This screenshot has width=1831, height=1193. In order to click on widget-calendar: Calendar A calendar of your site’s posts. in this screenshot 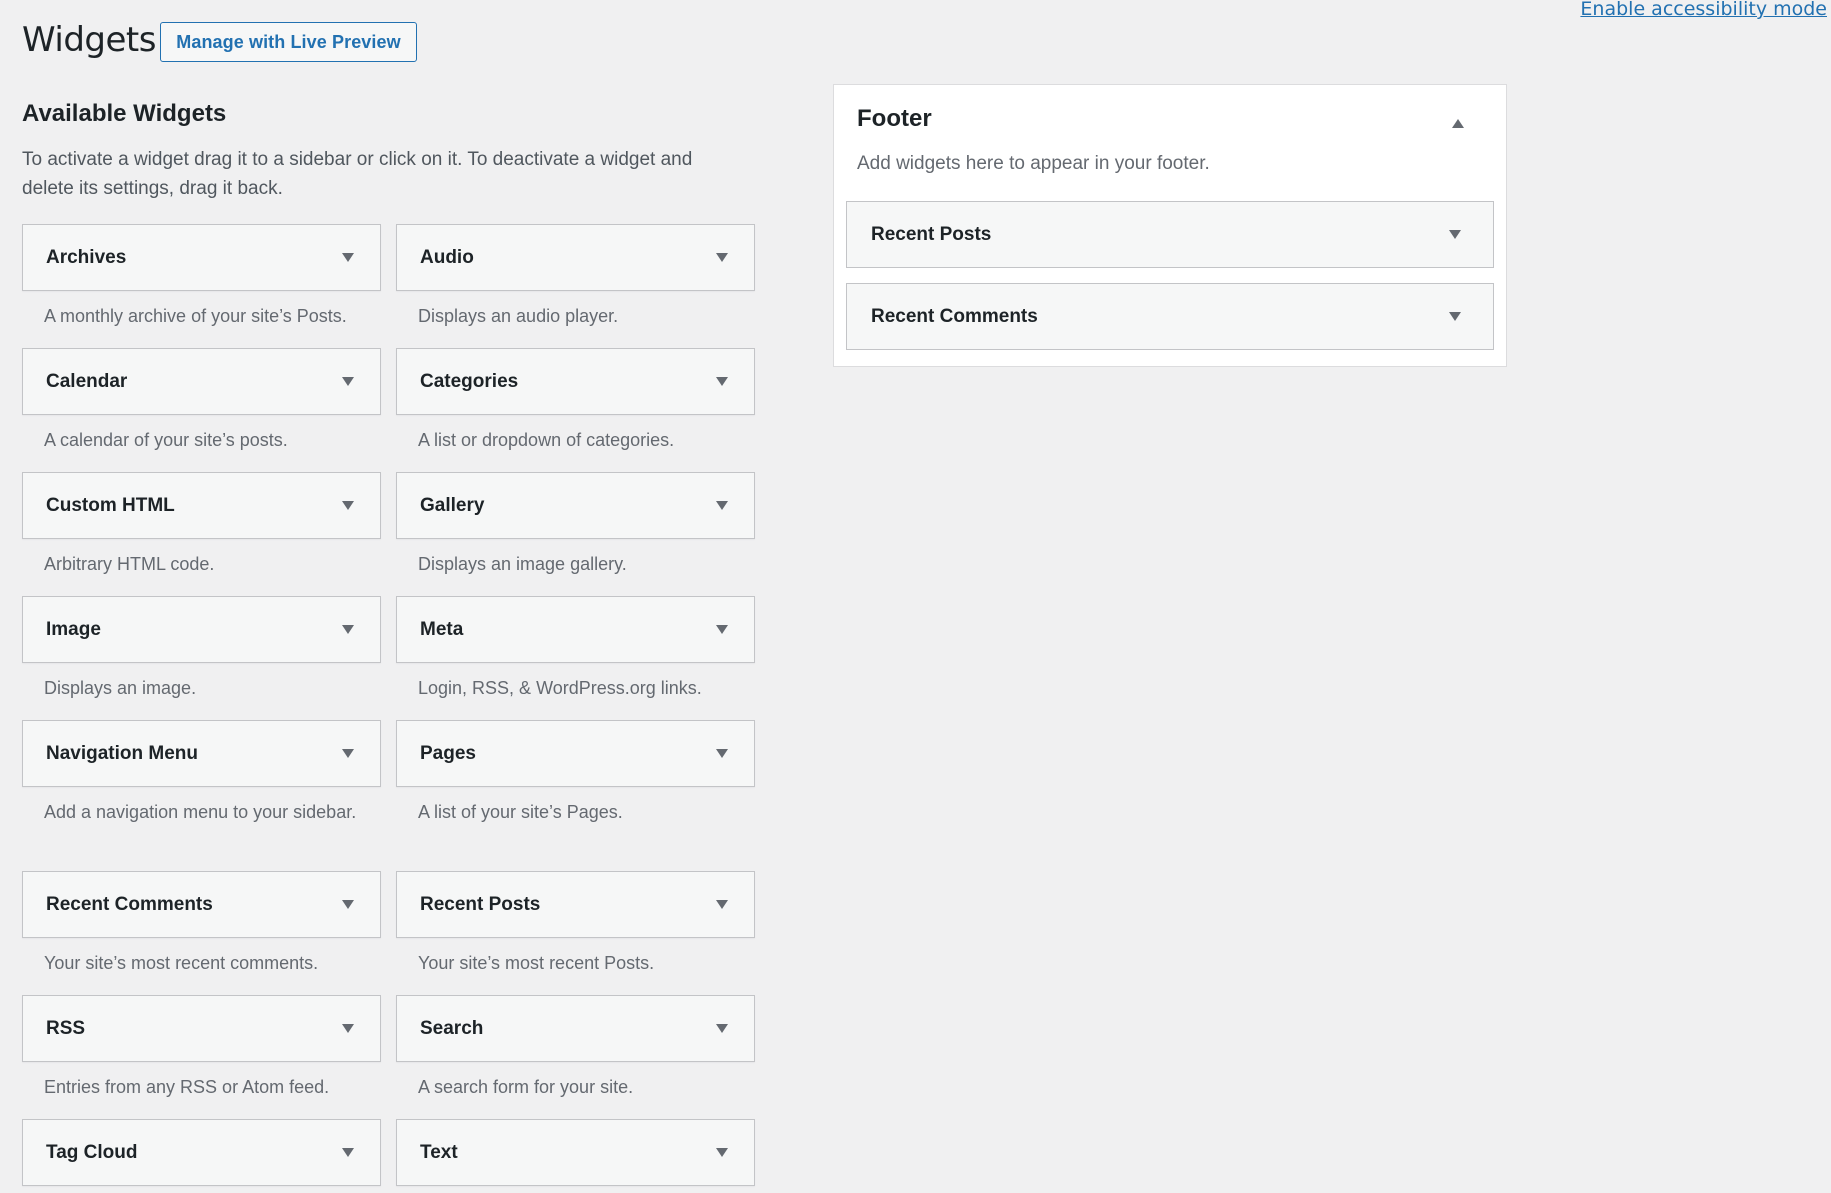, I will do `click(201, 401)`.